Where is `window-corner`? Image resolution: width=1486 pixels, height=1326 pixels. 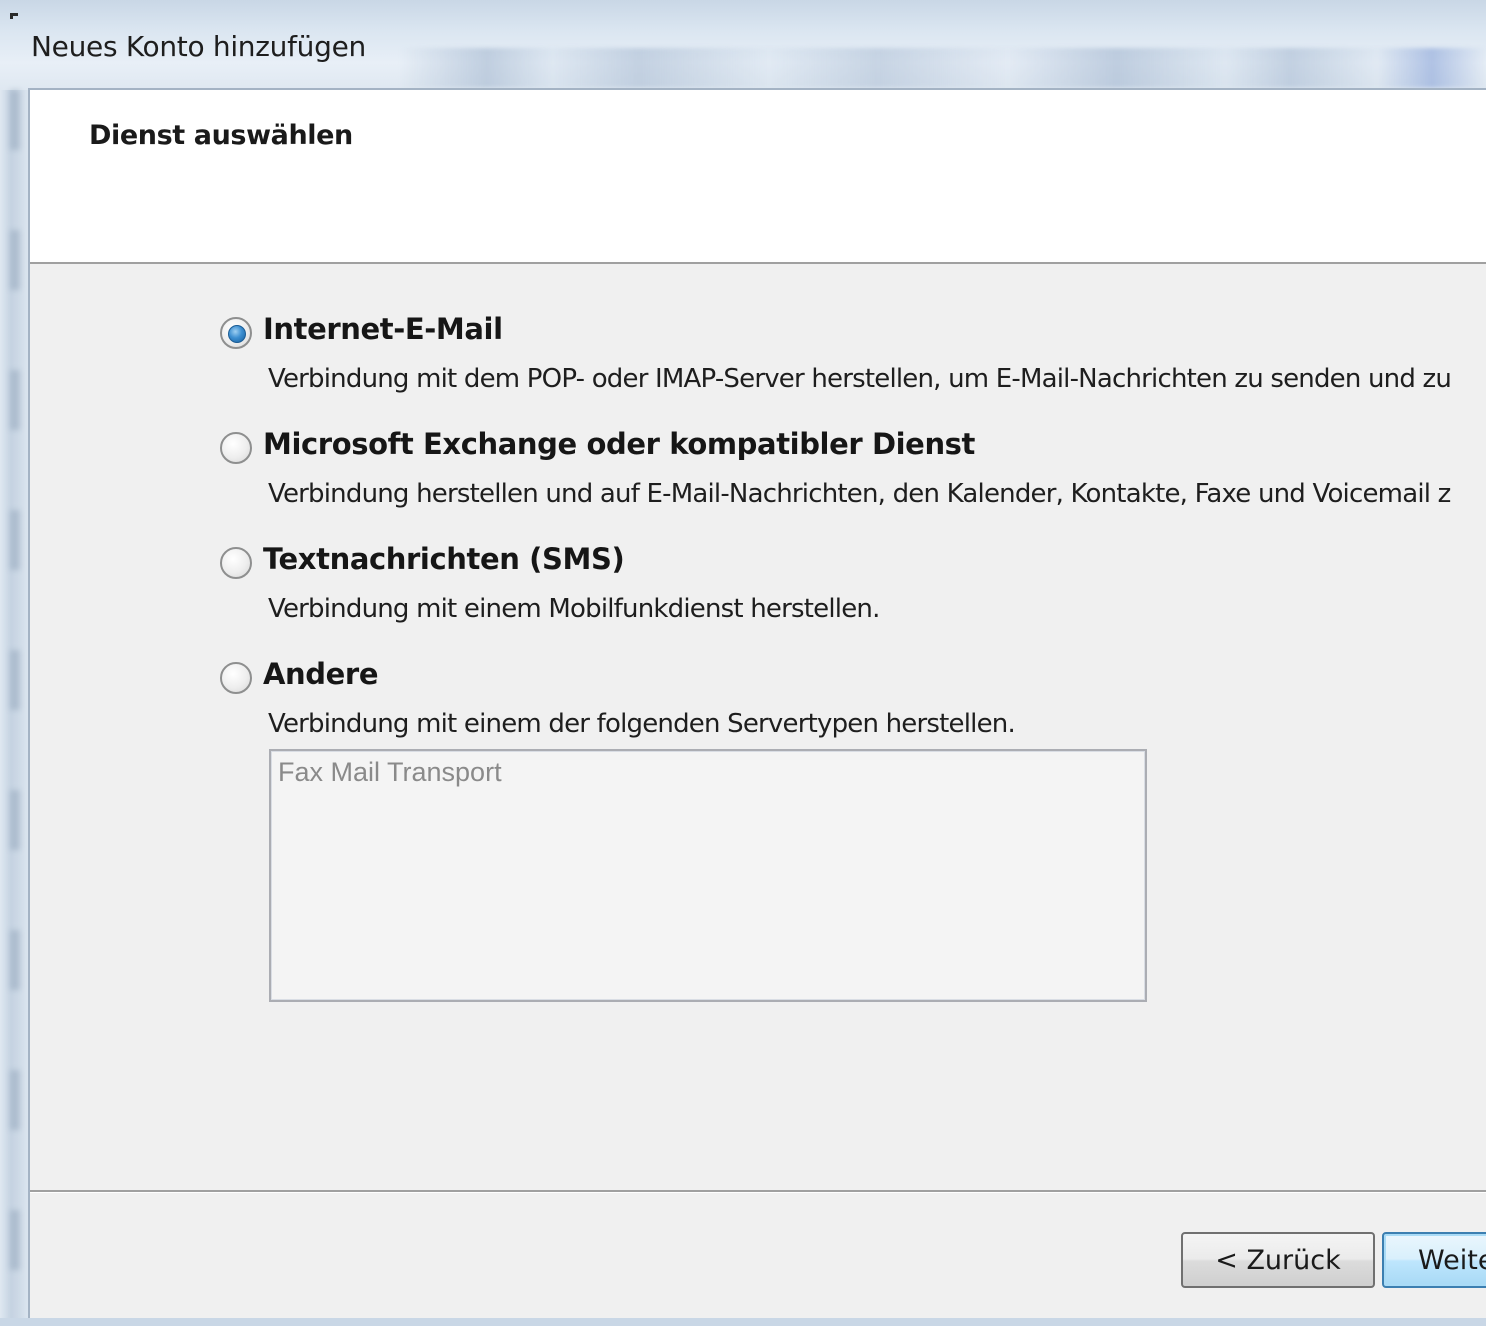
window-corner is located at coordinates (14, 16).